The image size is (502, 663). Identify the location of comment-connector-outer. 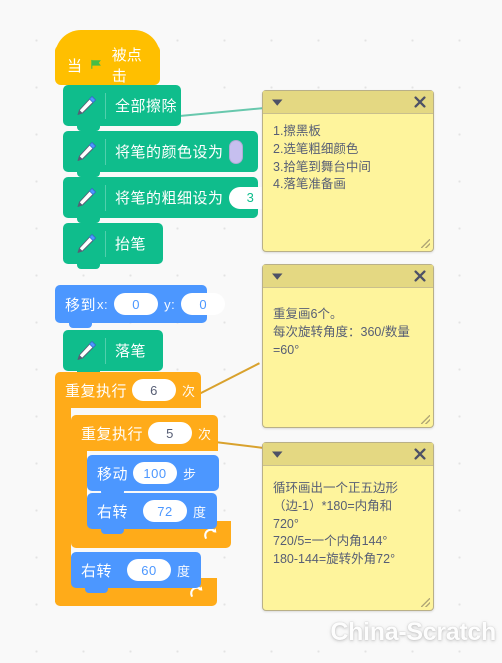
(228, 379).